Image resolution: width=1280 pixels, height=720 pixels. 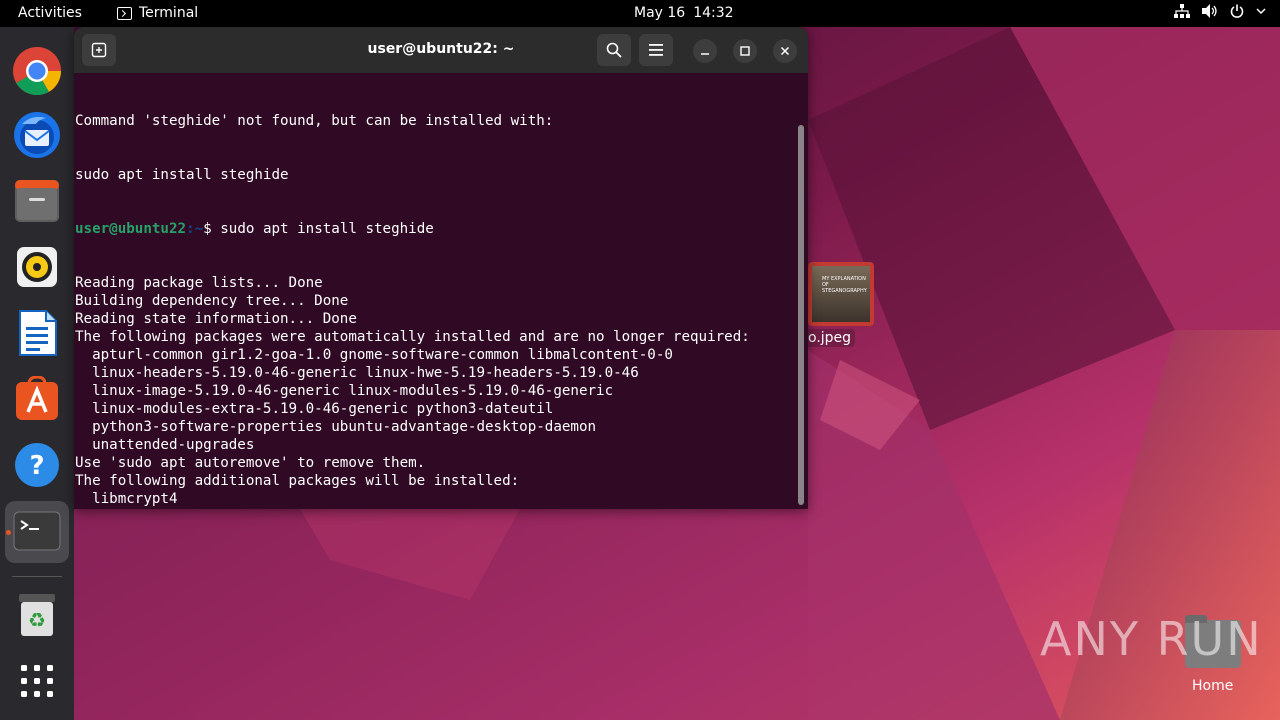 What do you see at coordinates (830, 338) in the screenshot?
I see `desktop-file-label: o.jpeg` at bounding box center [830, 338].